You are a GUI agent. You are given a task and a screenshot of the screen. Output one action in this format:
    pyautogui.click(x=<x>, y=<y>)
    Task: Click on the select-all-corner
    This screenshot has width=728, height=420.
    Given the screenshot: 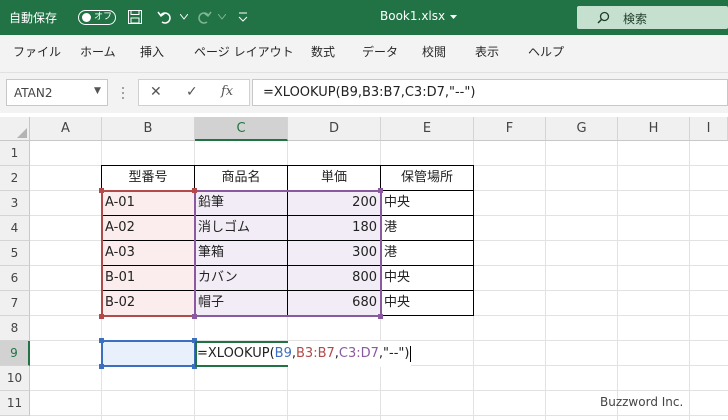 What is the action you would take?
    pyautogui.click(x=15, y=129)
    